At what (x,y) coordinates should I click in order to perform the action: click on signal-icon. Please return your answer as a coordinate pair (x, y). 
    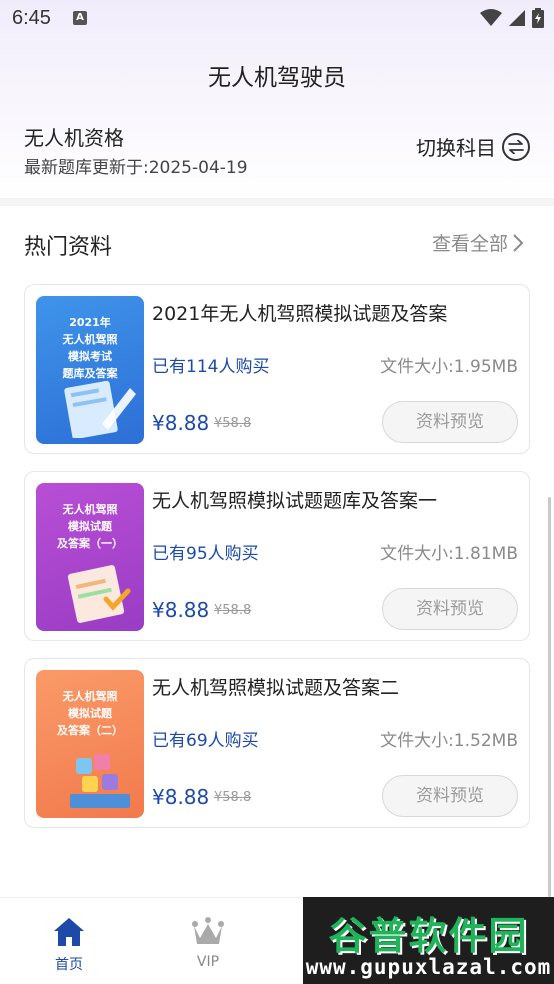
    Looking at the image, I should click on (517, 18).